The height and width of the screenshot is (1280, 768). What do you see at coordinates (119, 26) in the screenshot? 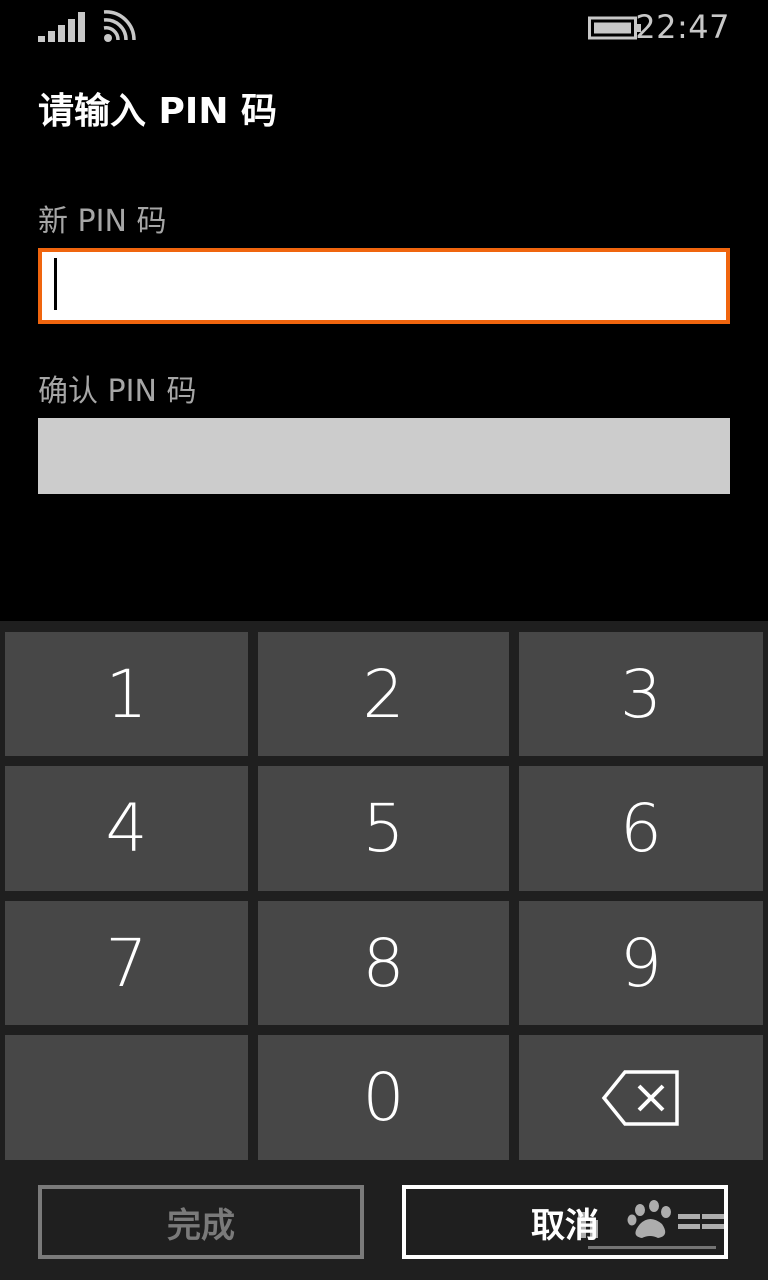
I see `wifi-icon` at bounding box center [119, 26].